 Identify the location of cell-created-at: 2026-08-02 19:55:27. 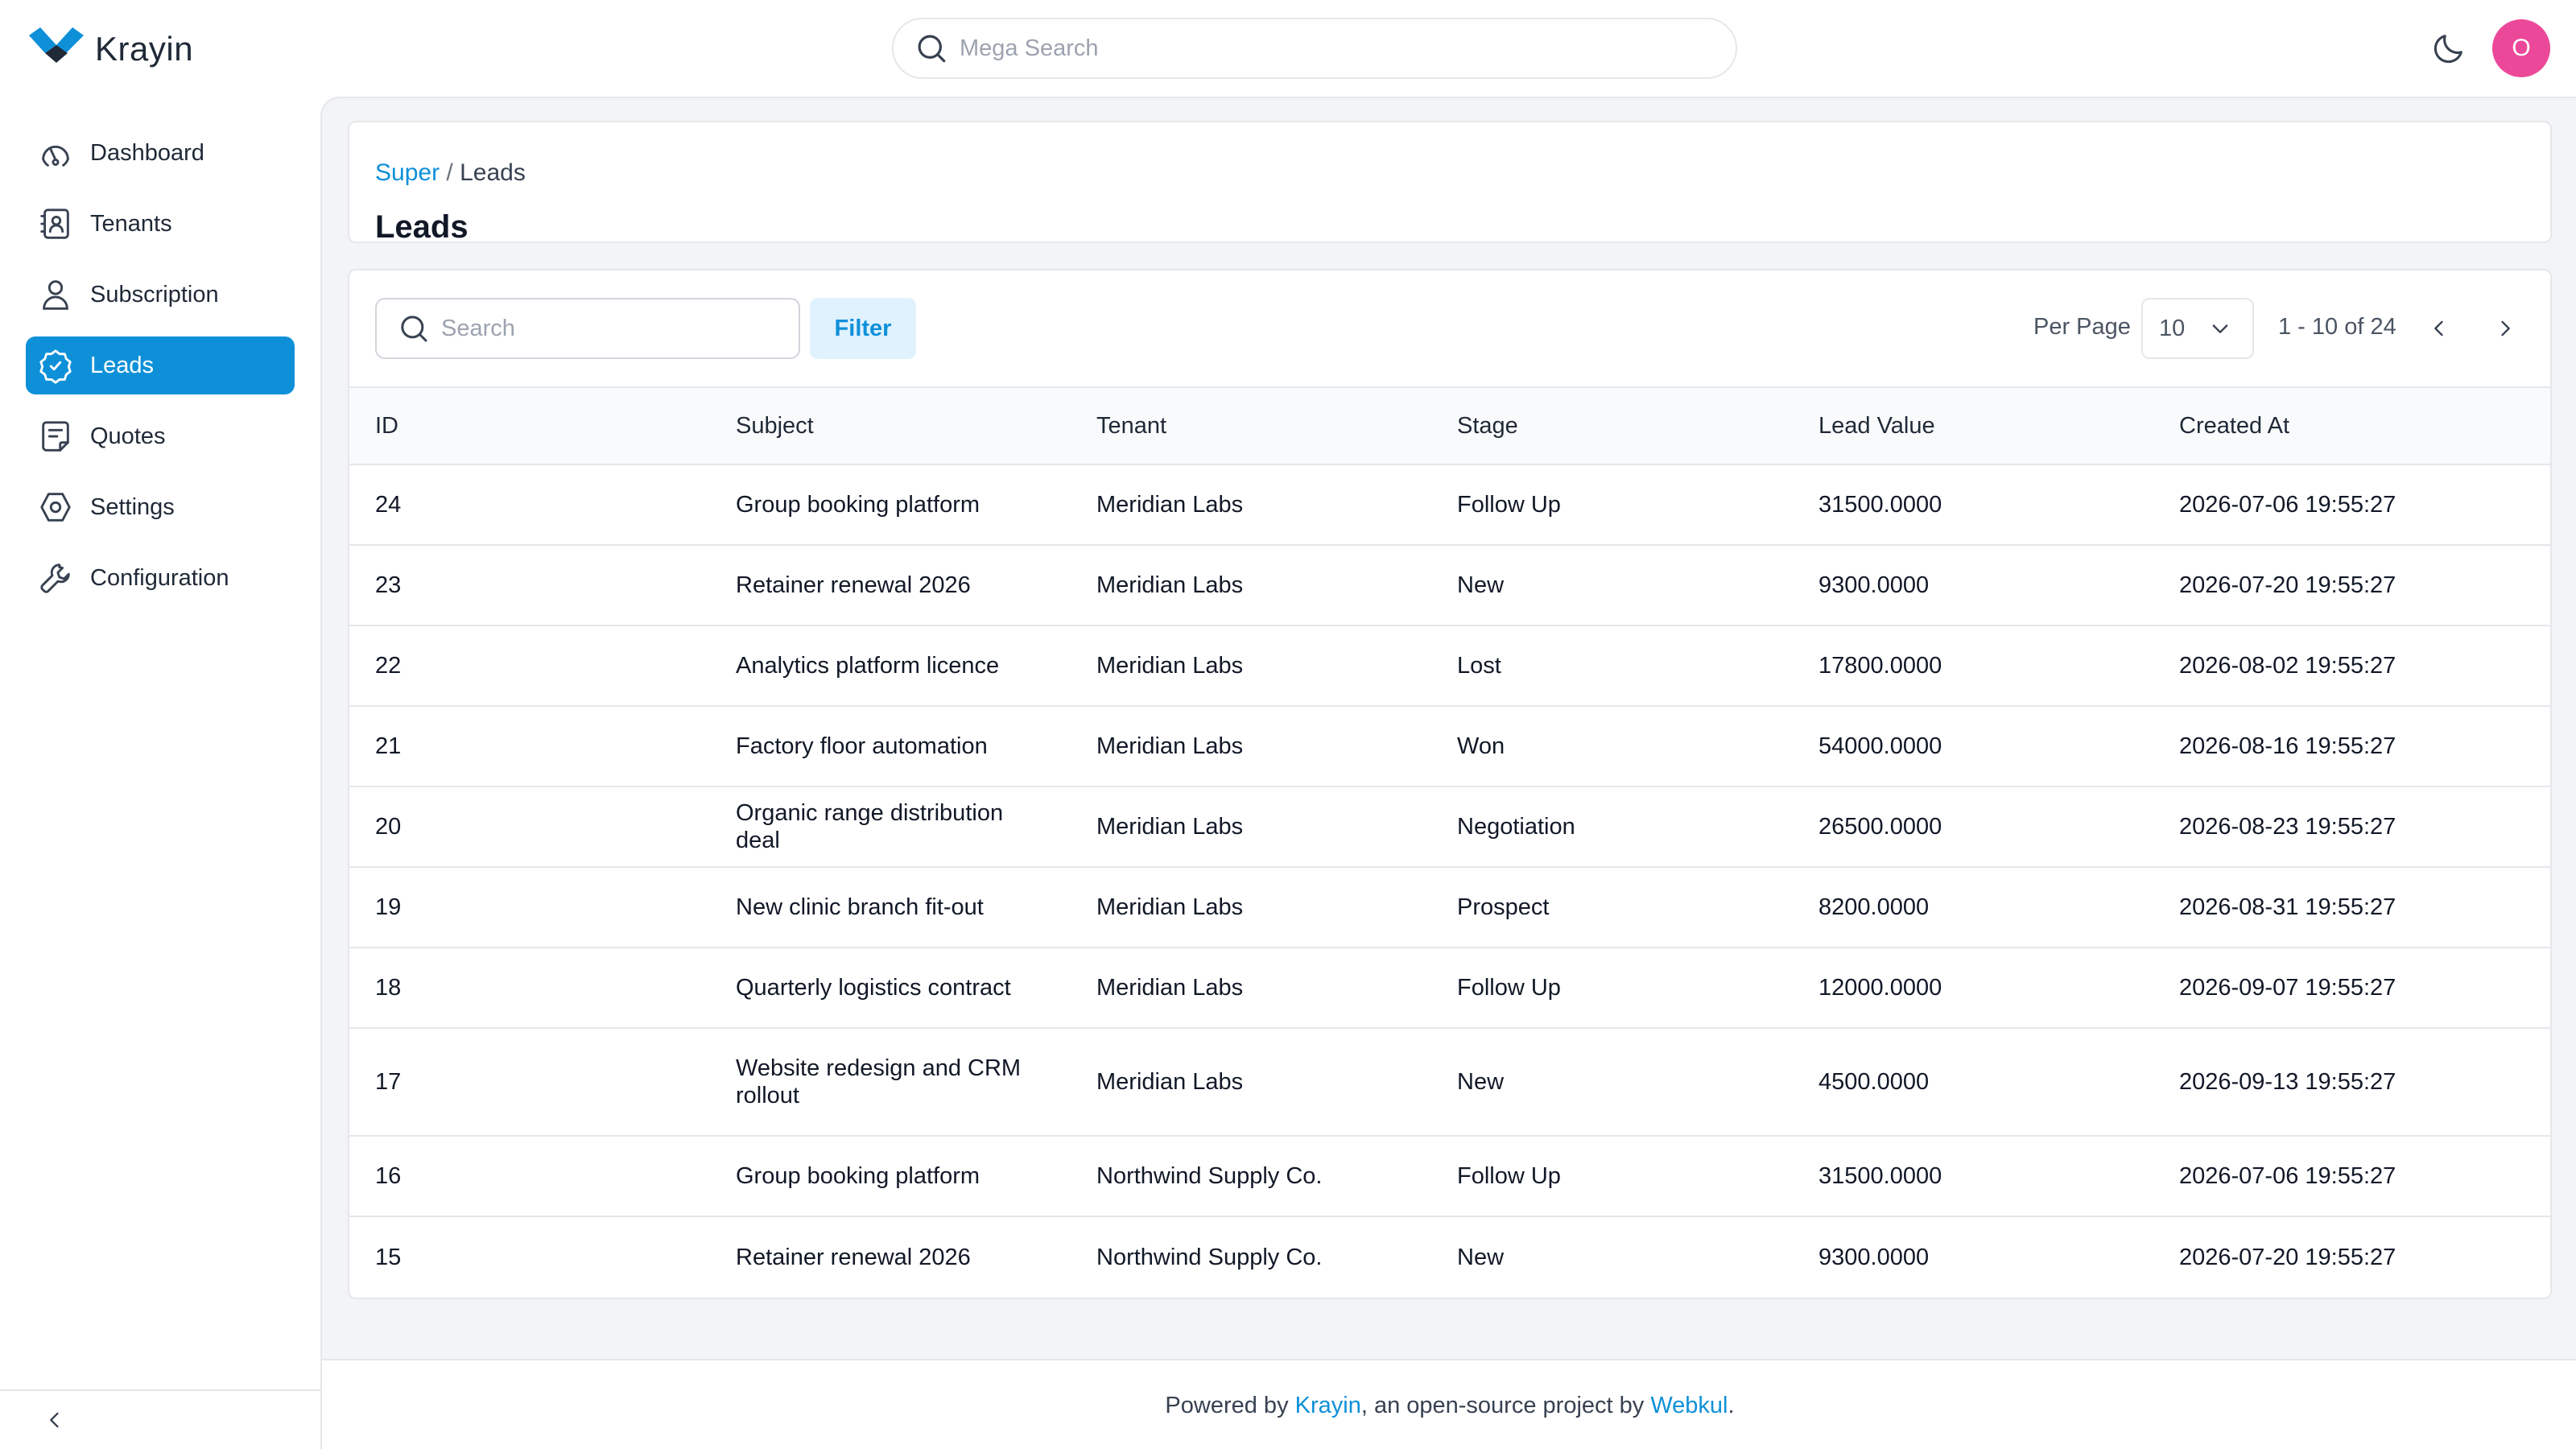
(2351, 666).